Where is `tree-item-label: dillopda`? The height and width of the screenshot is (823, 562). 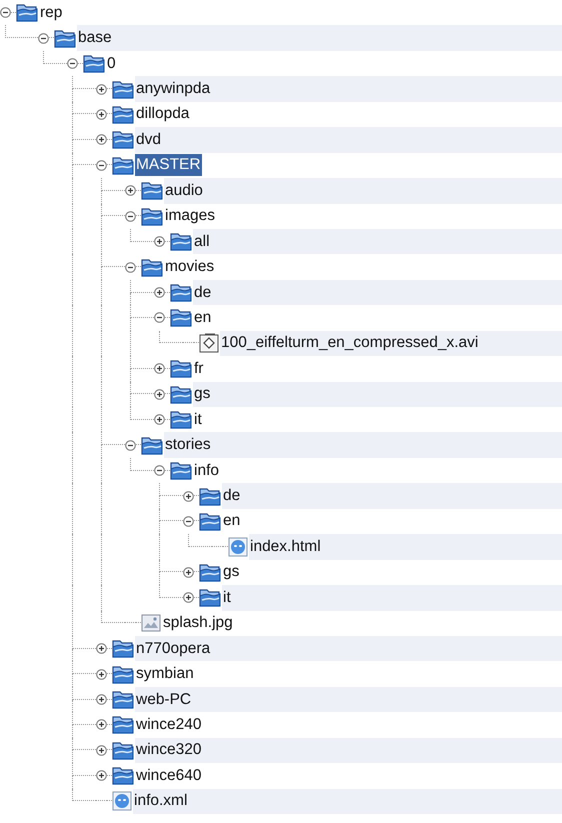
tree-item-label: dillopda is located at coordinates (162, 114).